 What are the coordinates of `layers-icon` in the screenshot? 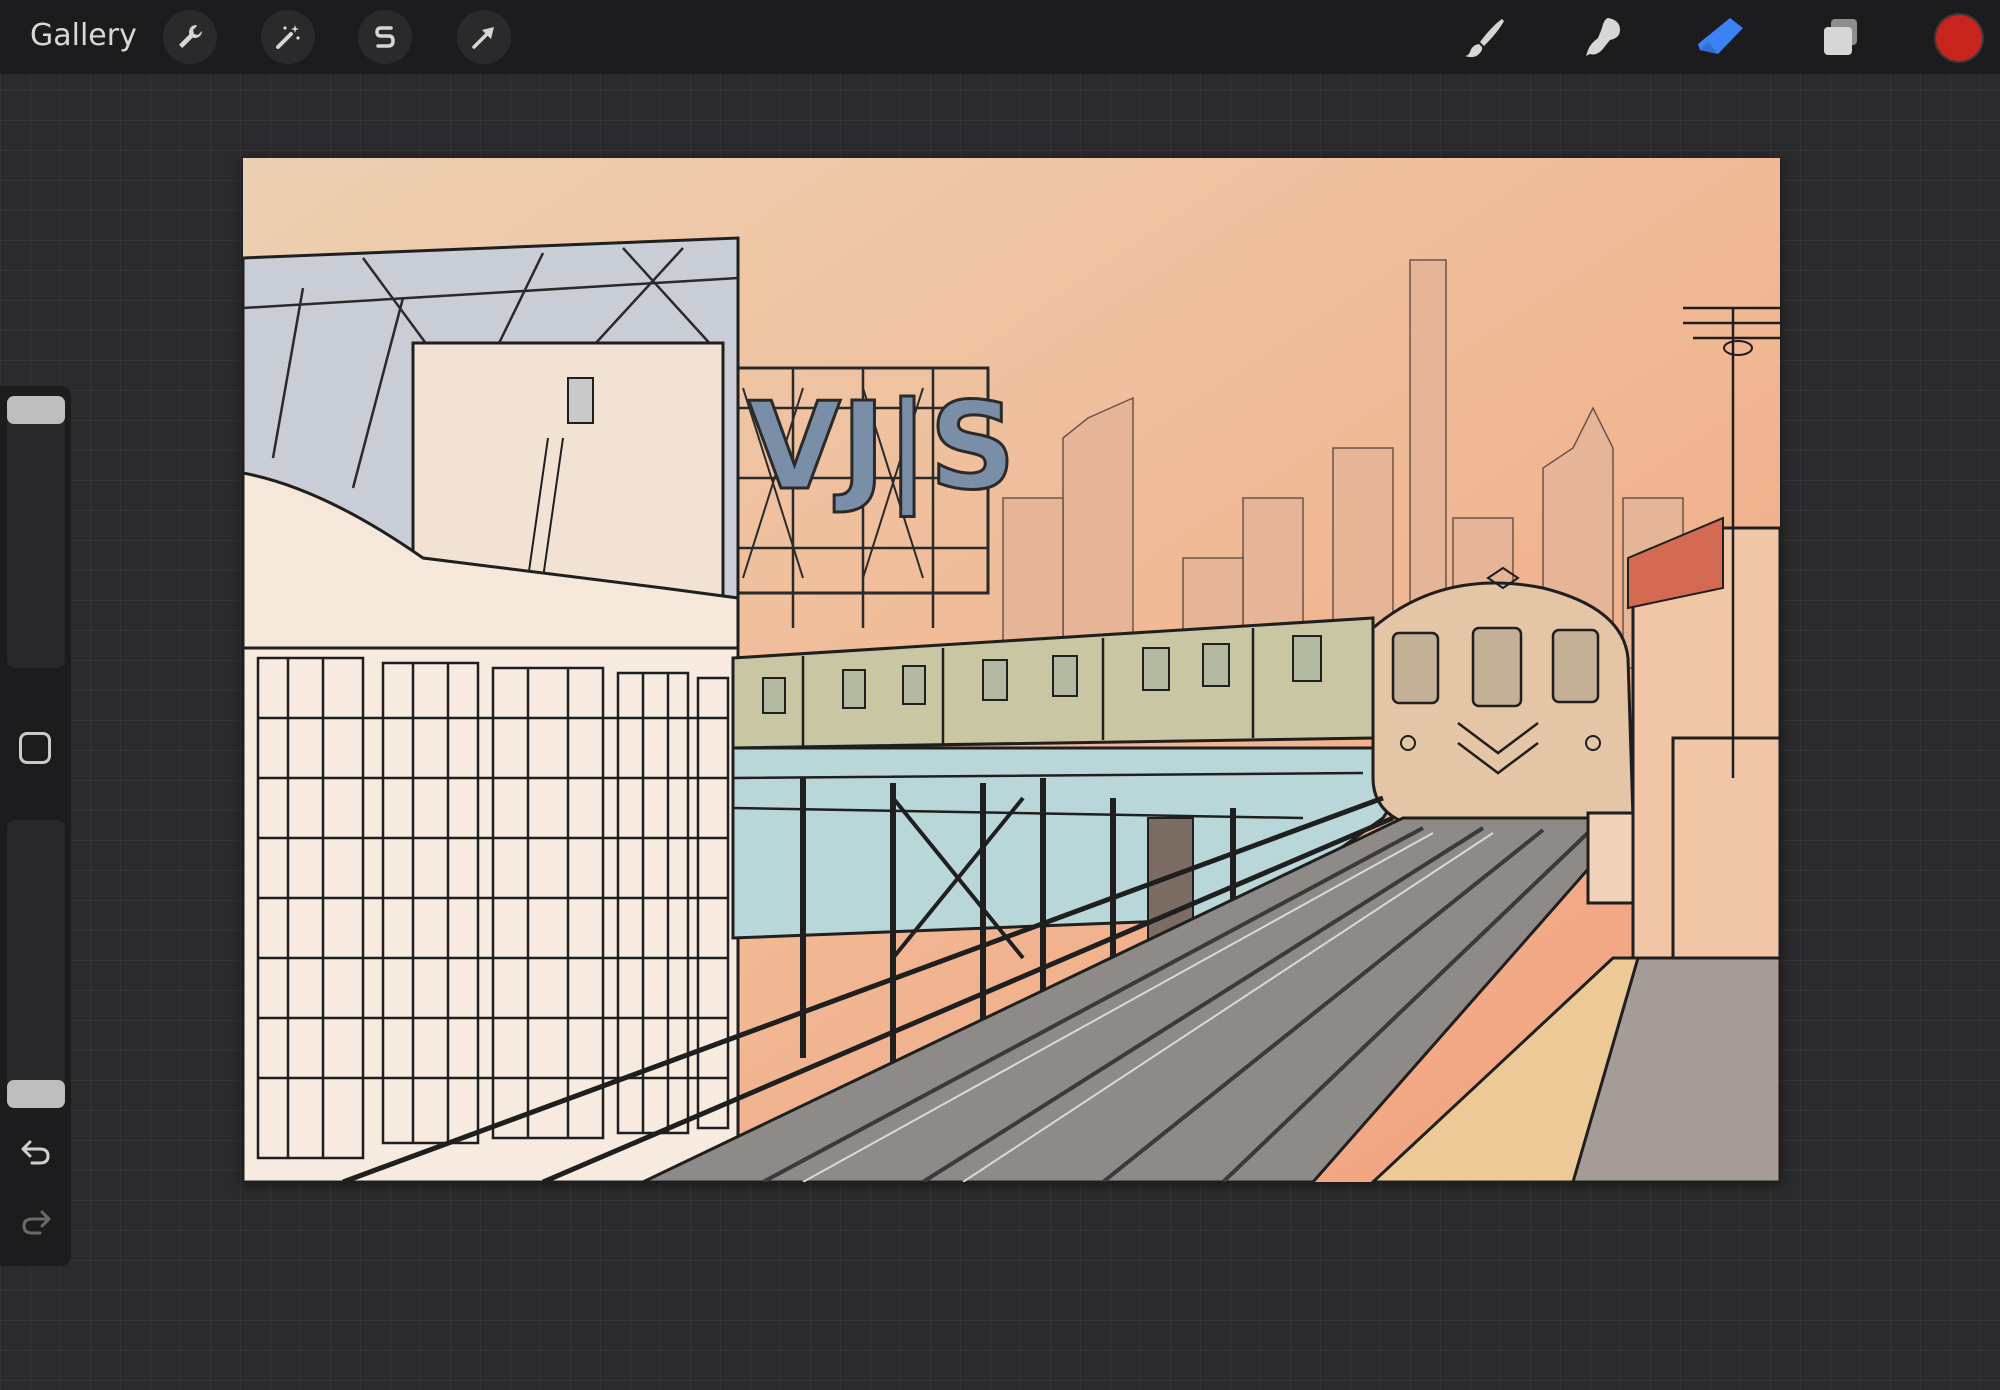 It's located at (1841, 37).